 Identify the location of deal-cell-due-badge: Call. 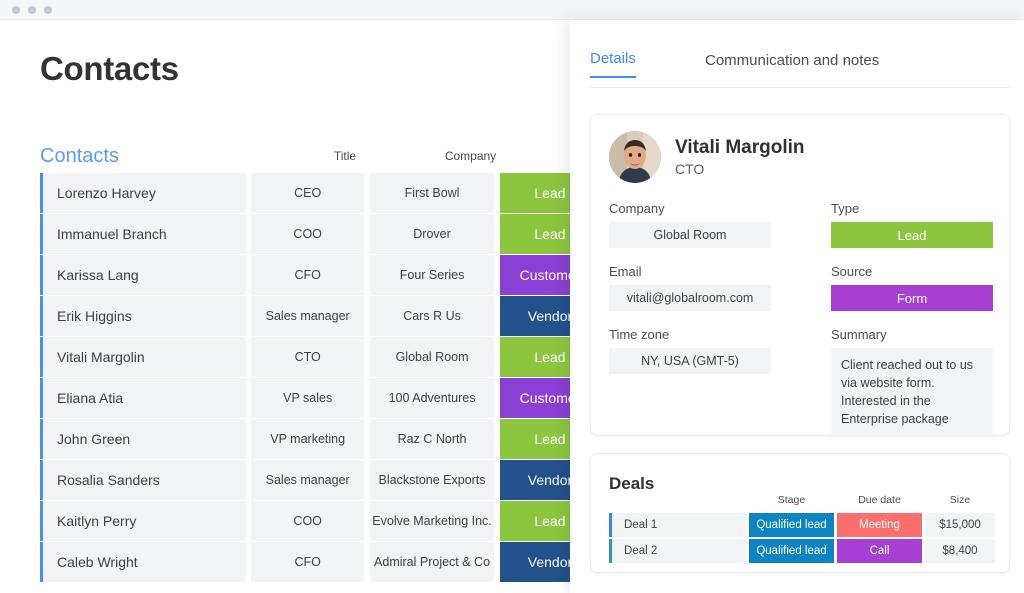
(879, 551).